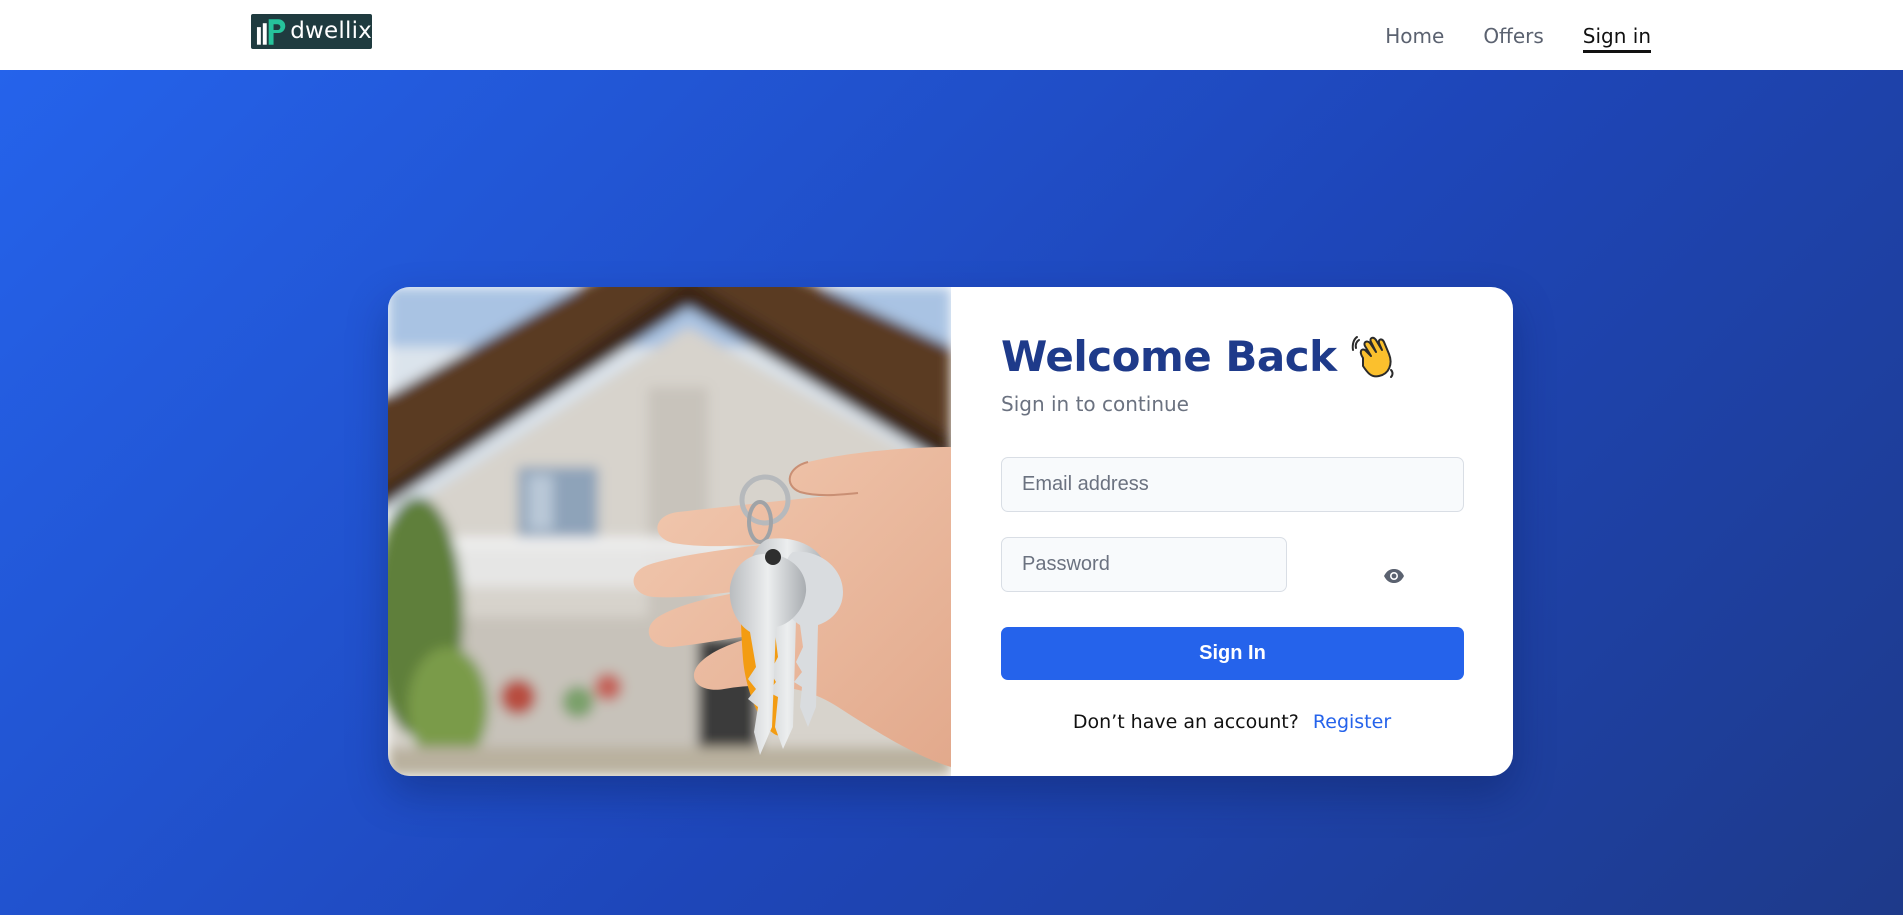 The height and width of the screenshot is (915, 1903). What do you see at coordinates (1513, 37) in the screenshot?
I see `nav-link-offers: Offers` at bounding box center [1513, 37].